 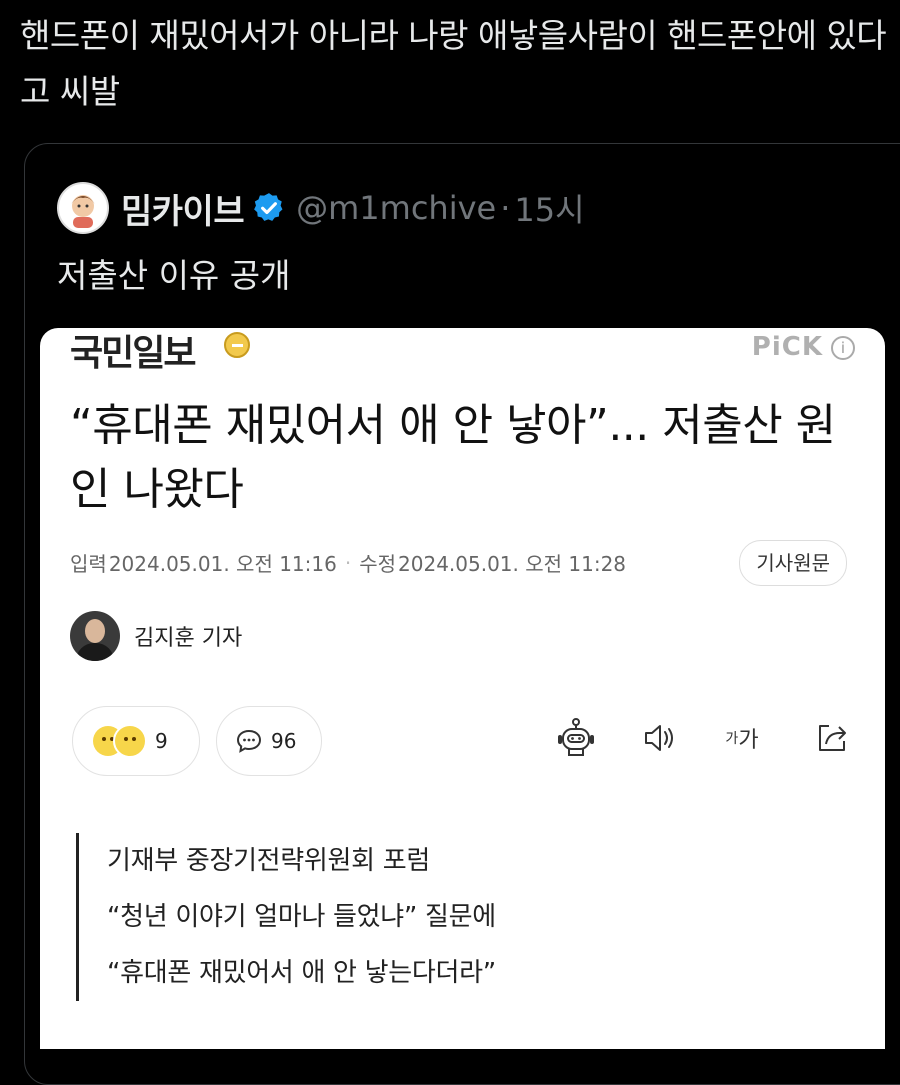 I want to click on reaction-count: 9, so click(x=161, y=741).